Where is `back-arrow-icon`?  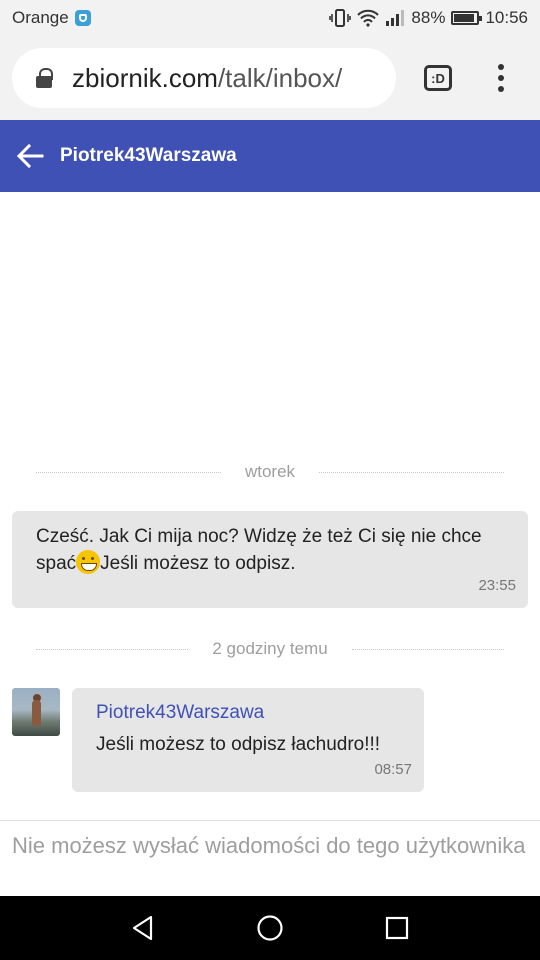
back-arrow-icon is located at coordinates (30, 156).